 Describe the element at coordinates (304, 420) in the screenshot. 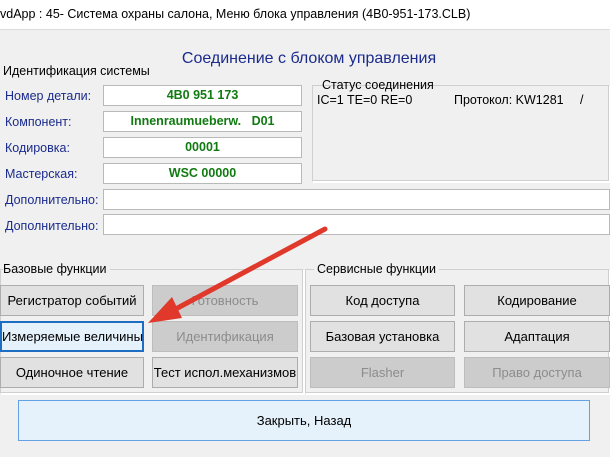

I see `close-back-button: Закрыть, Назад` at that location.